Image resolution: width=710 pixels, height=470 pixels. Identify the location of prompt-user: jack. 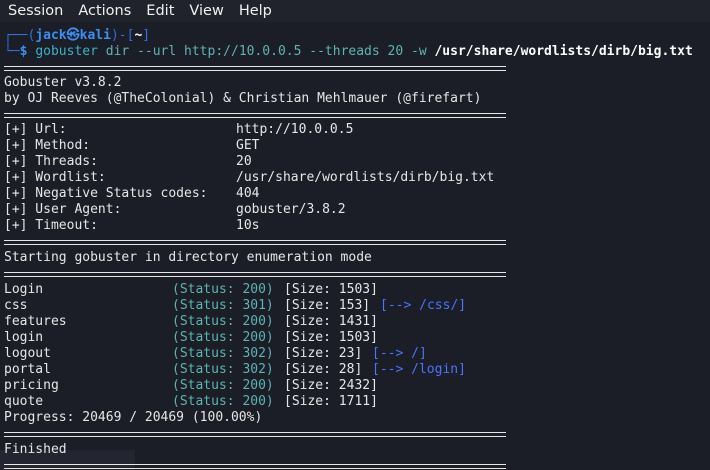
(51, 35).